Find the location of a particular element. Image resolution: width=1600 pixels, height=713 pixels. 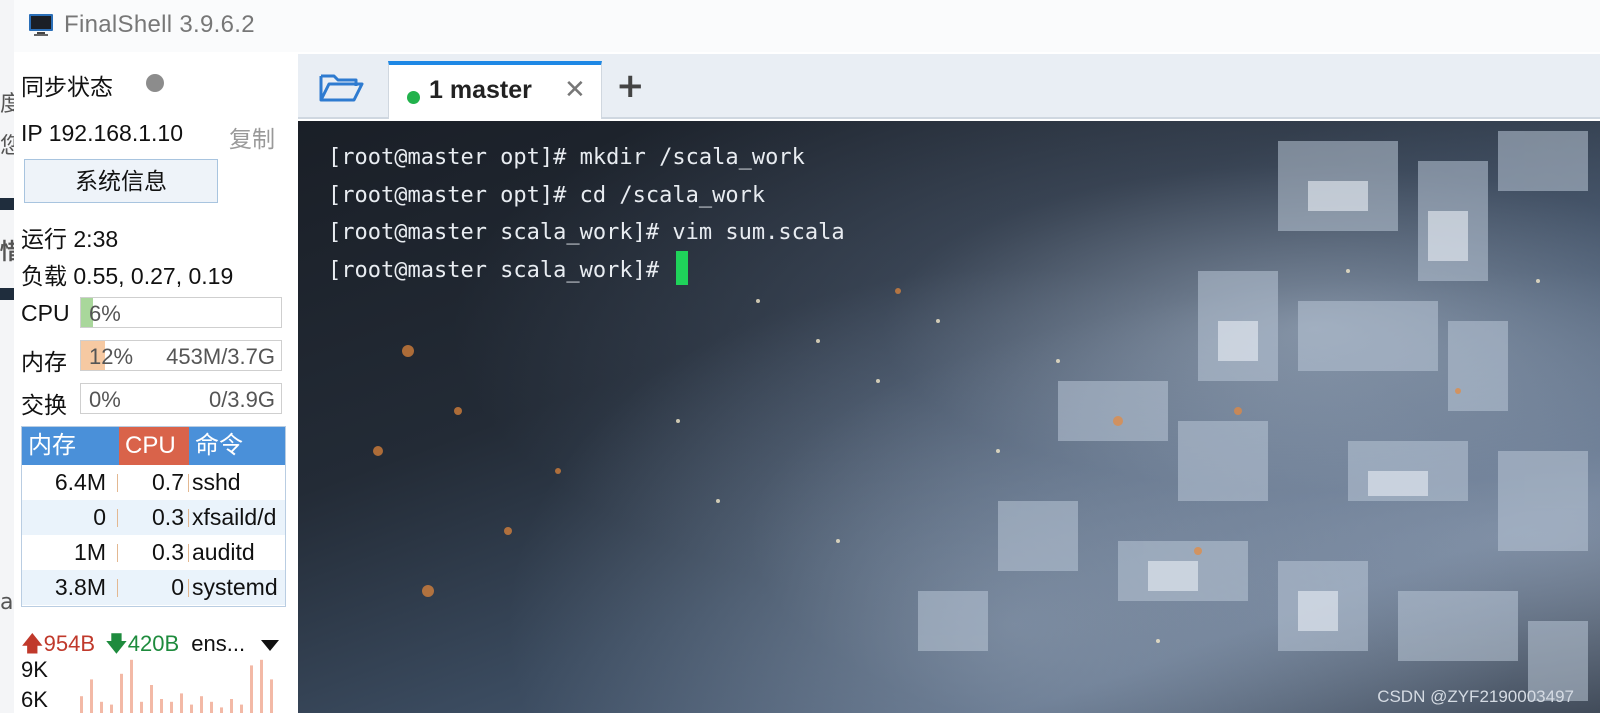

uptime-text: 运行 2:38 is located at coordinates (70, 239).